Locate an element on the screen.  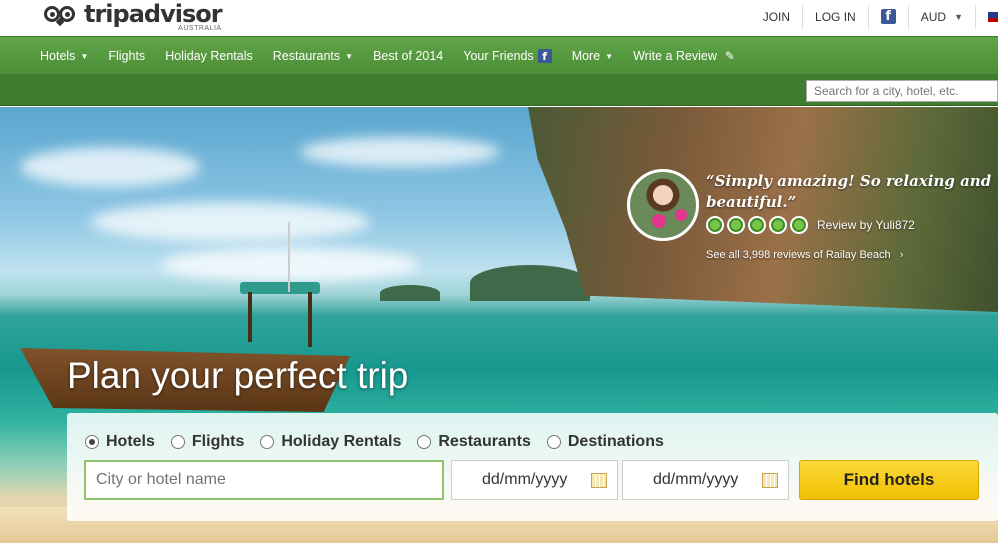
city-hotel-input is located at coordinates (264, 480).